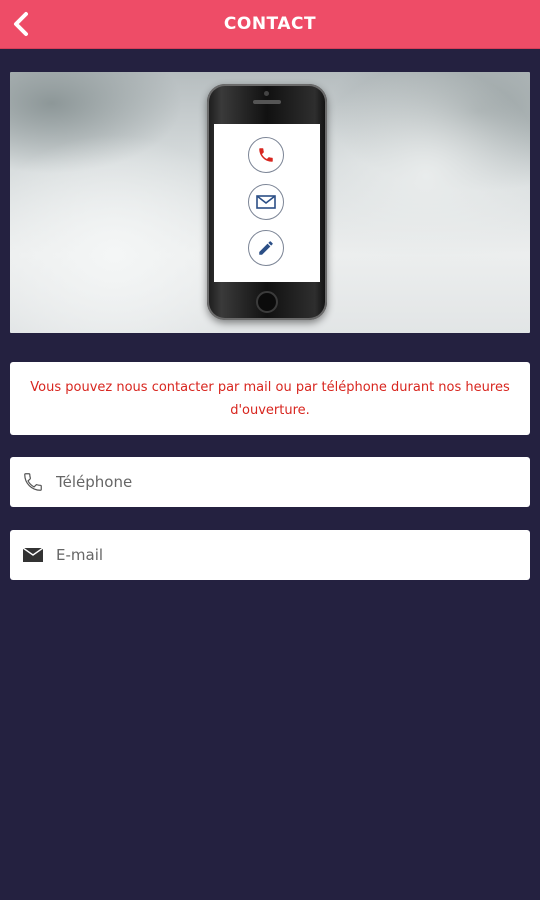  What do you see at coordinates (266, 248) in the screenshot?
I see `pencil-icon` at bounding box center [266, 248].